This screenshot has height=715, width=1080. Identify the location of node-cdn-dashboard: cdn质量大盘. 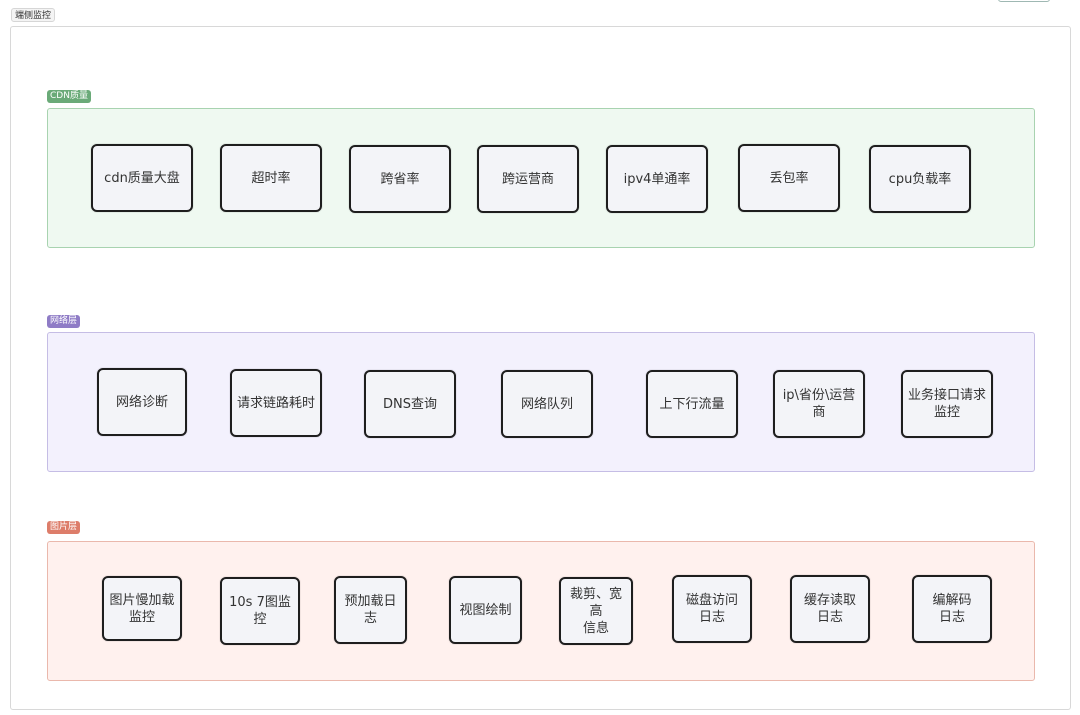
(142, 178).